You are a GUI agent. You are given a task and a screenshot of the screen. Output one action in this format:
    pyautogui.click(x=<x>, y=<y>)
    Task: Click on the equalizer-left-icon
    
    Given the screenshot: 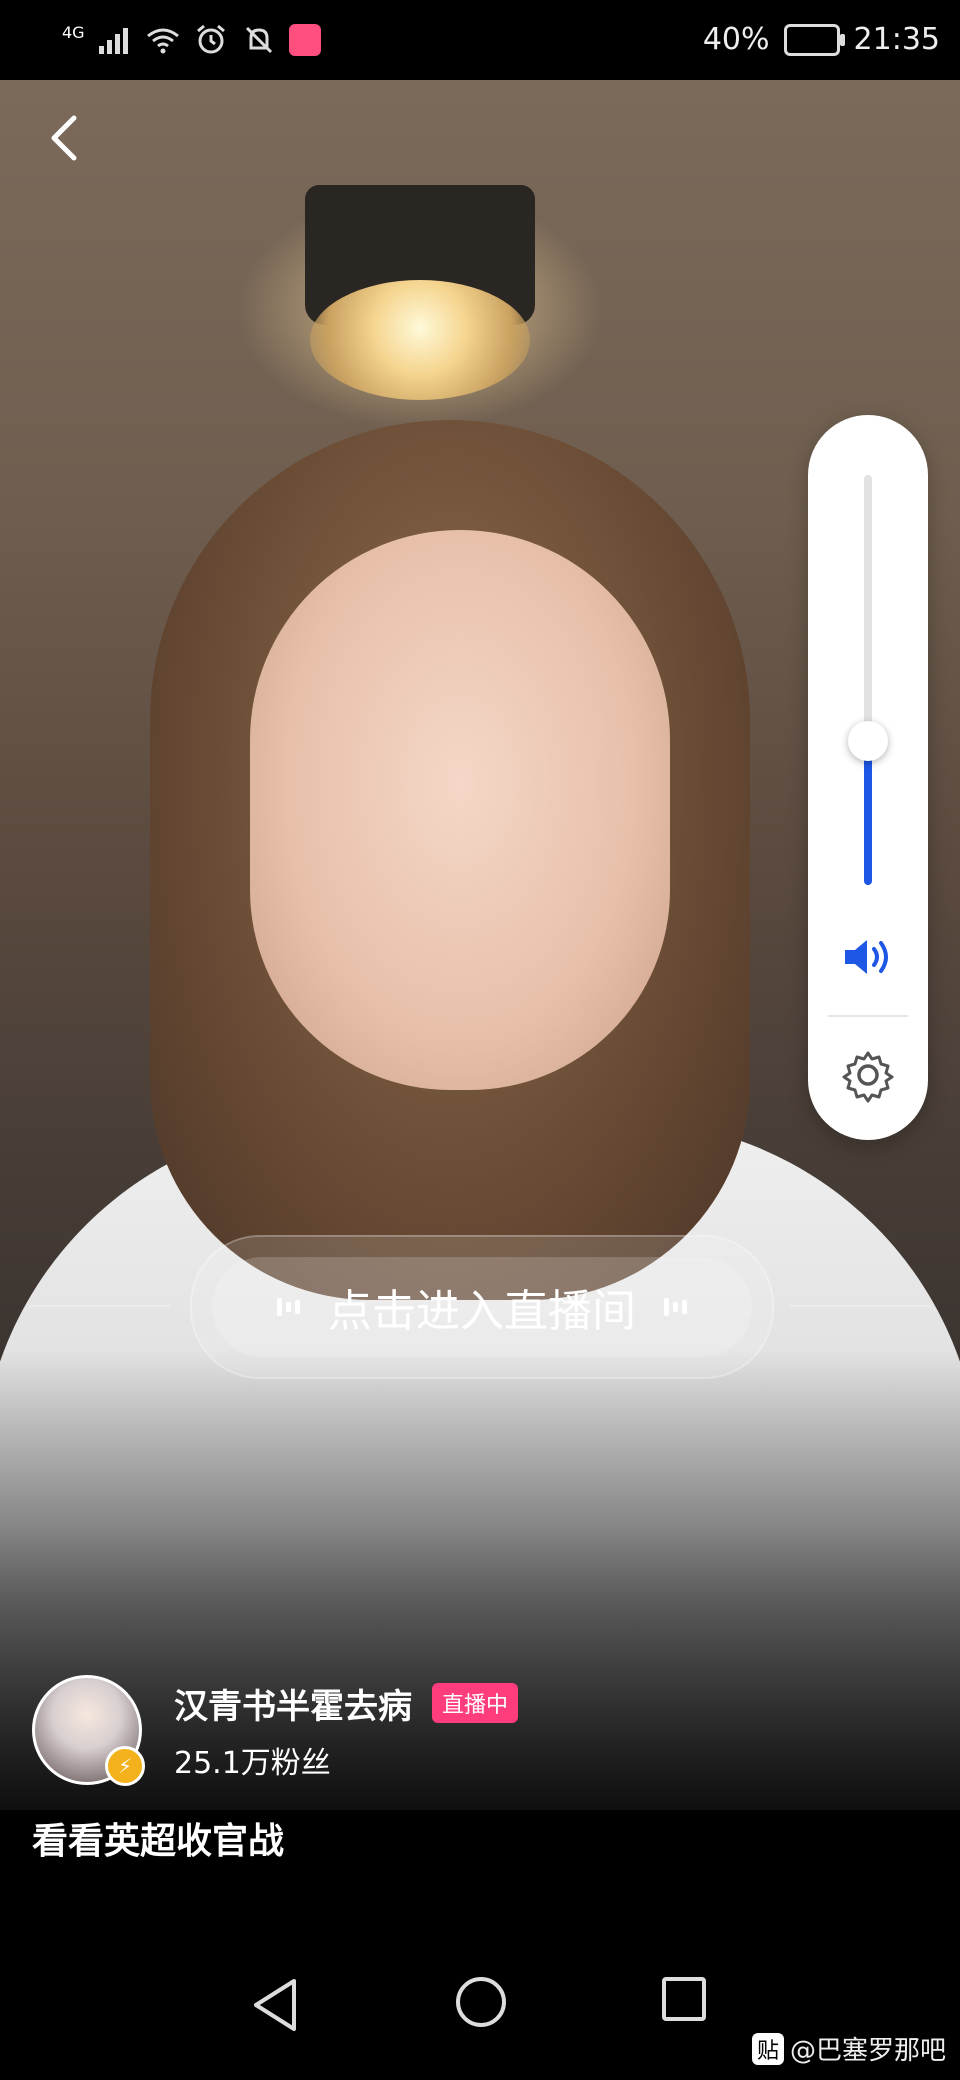 What is the action you would take?
    pyautogui.click(x=288, y=1307)
    